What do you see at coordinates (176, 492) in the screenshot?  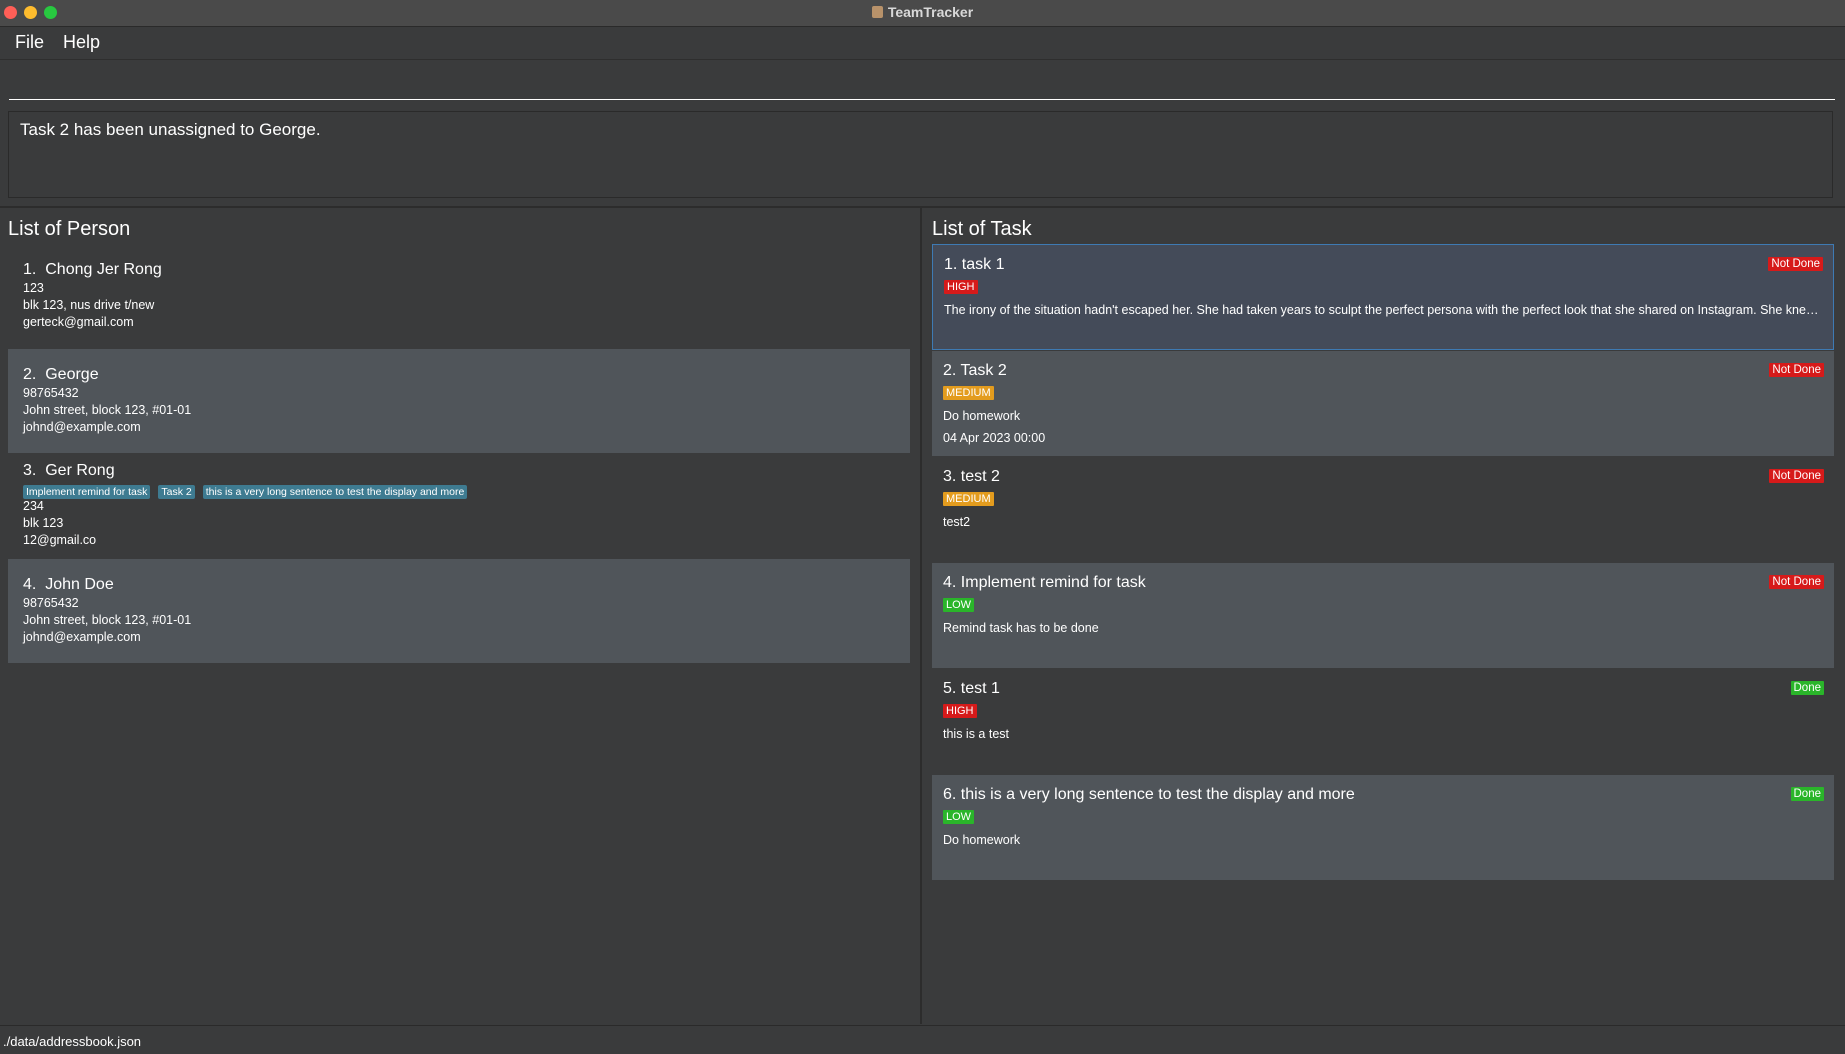 I see `person-tag: Task 2` at bounding box center [176, 492].